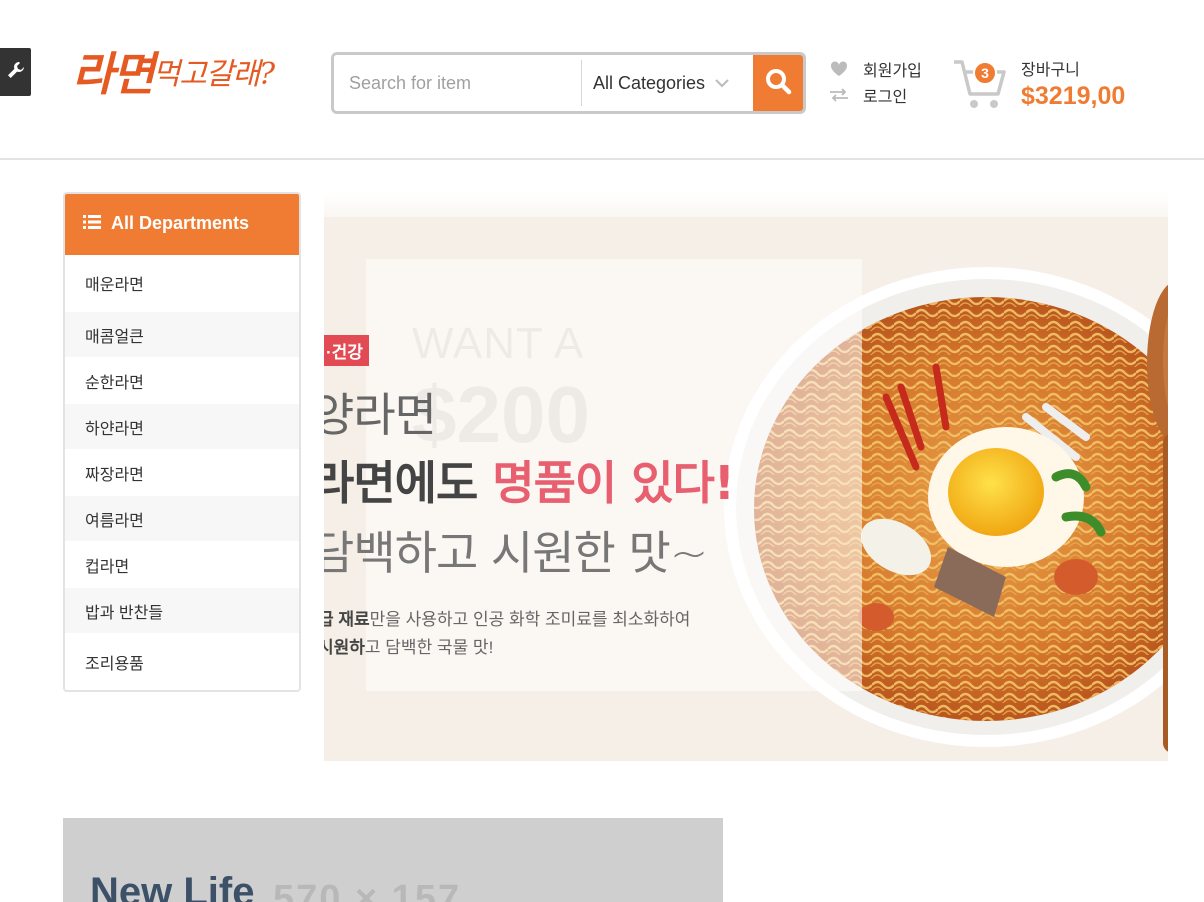 This screenshot has width=1204, height=902. I want to click on department-menu-header: All Departments, so click(182, 224).